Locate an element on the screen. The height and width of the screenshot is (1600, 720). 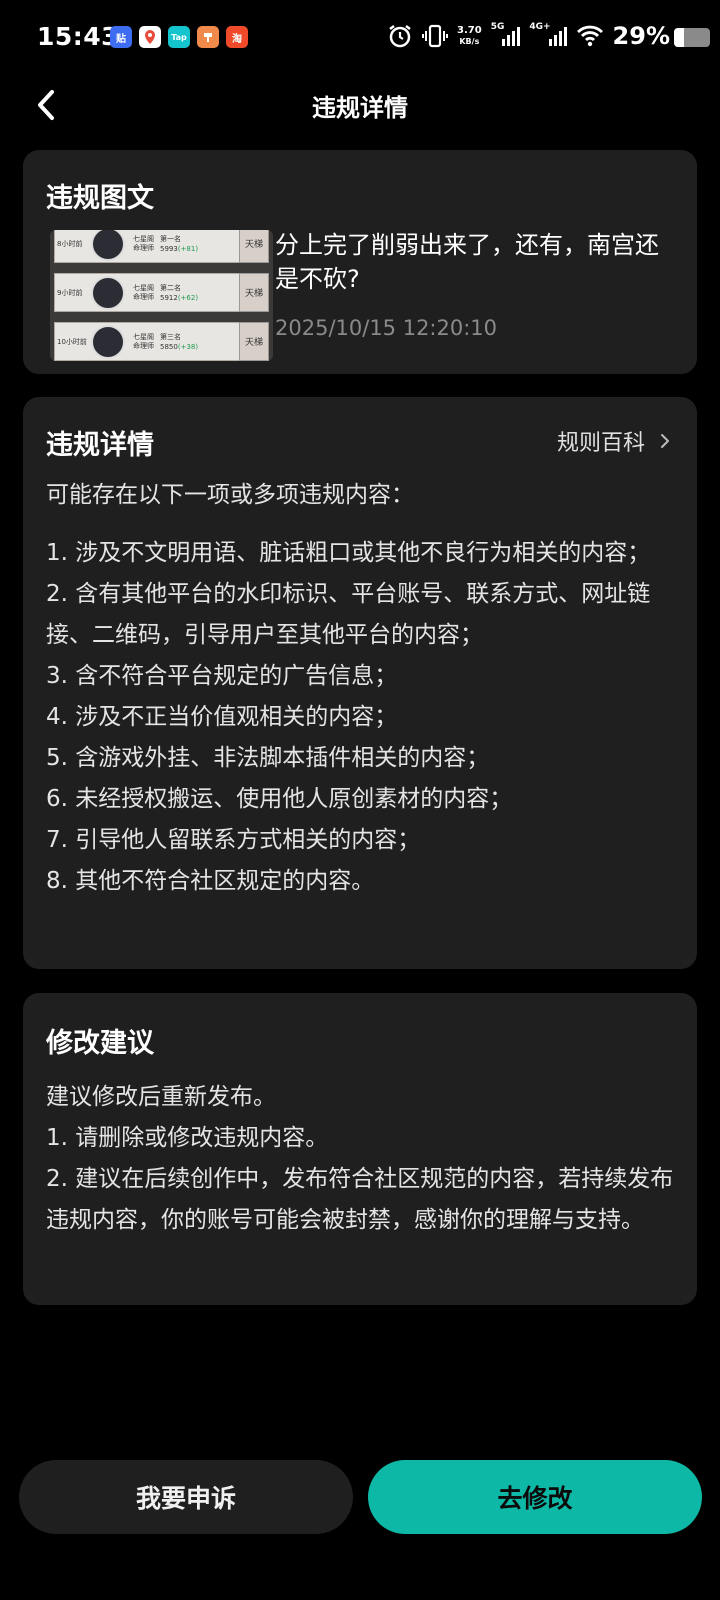
signal-5g: 5G is located at coordinates (506, 34).